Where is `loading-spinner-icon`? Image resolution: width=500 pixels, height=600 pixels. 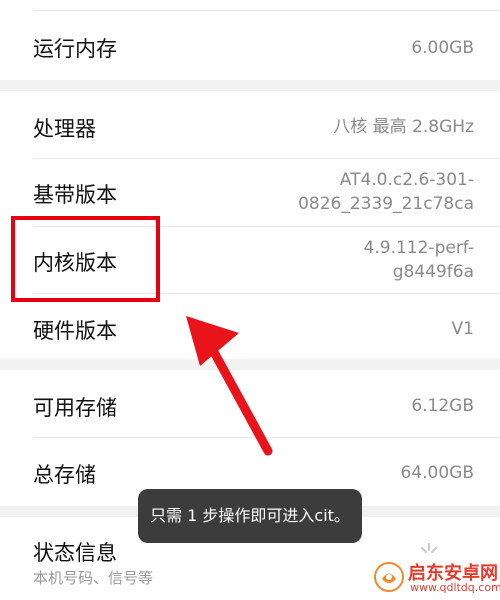 loading-spinner-icon is located at coordinates (429, 548).